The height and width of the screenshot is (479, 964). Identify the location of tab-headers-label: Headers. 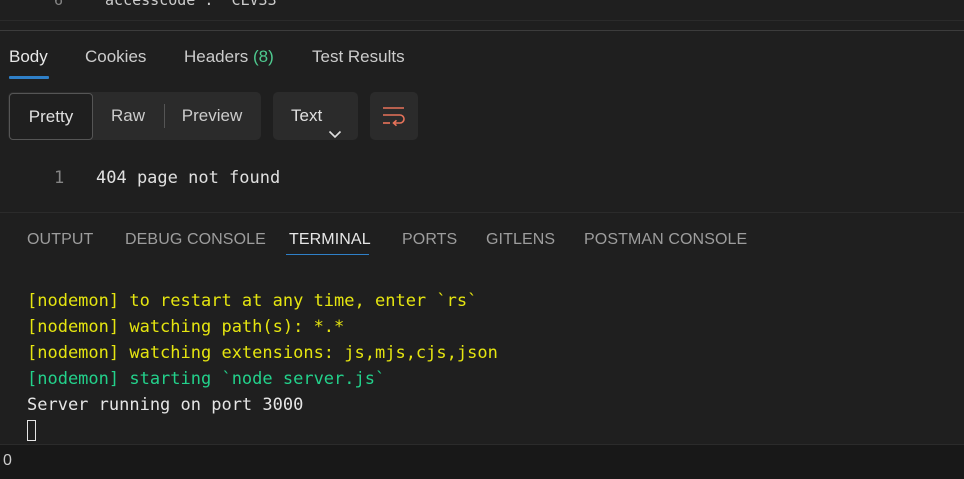
(218, 56).